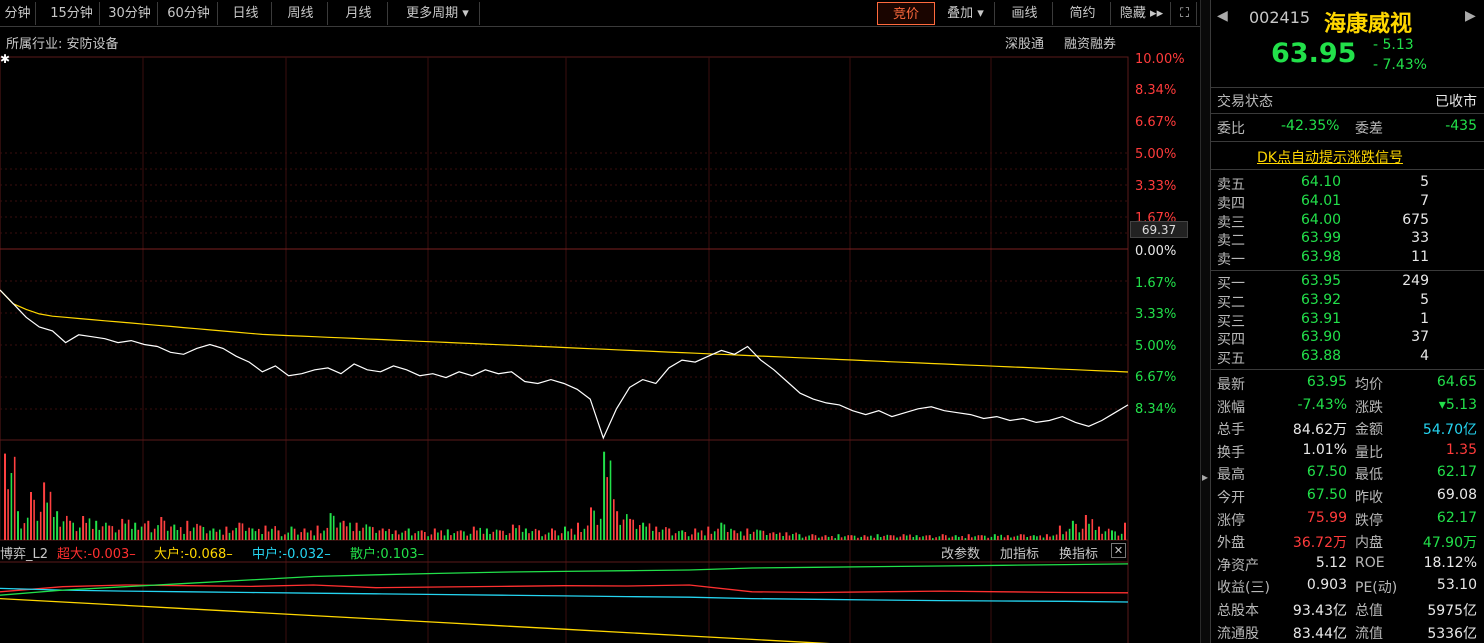 Image resolution: width=1484 pixels, height=643 pixels. I want to click on ask-row: 卖一 63.98 11, so click(1347, 258).